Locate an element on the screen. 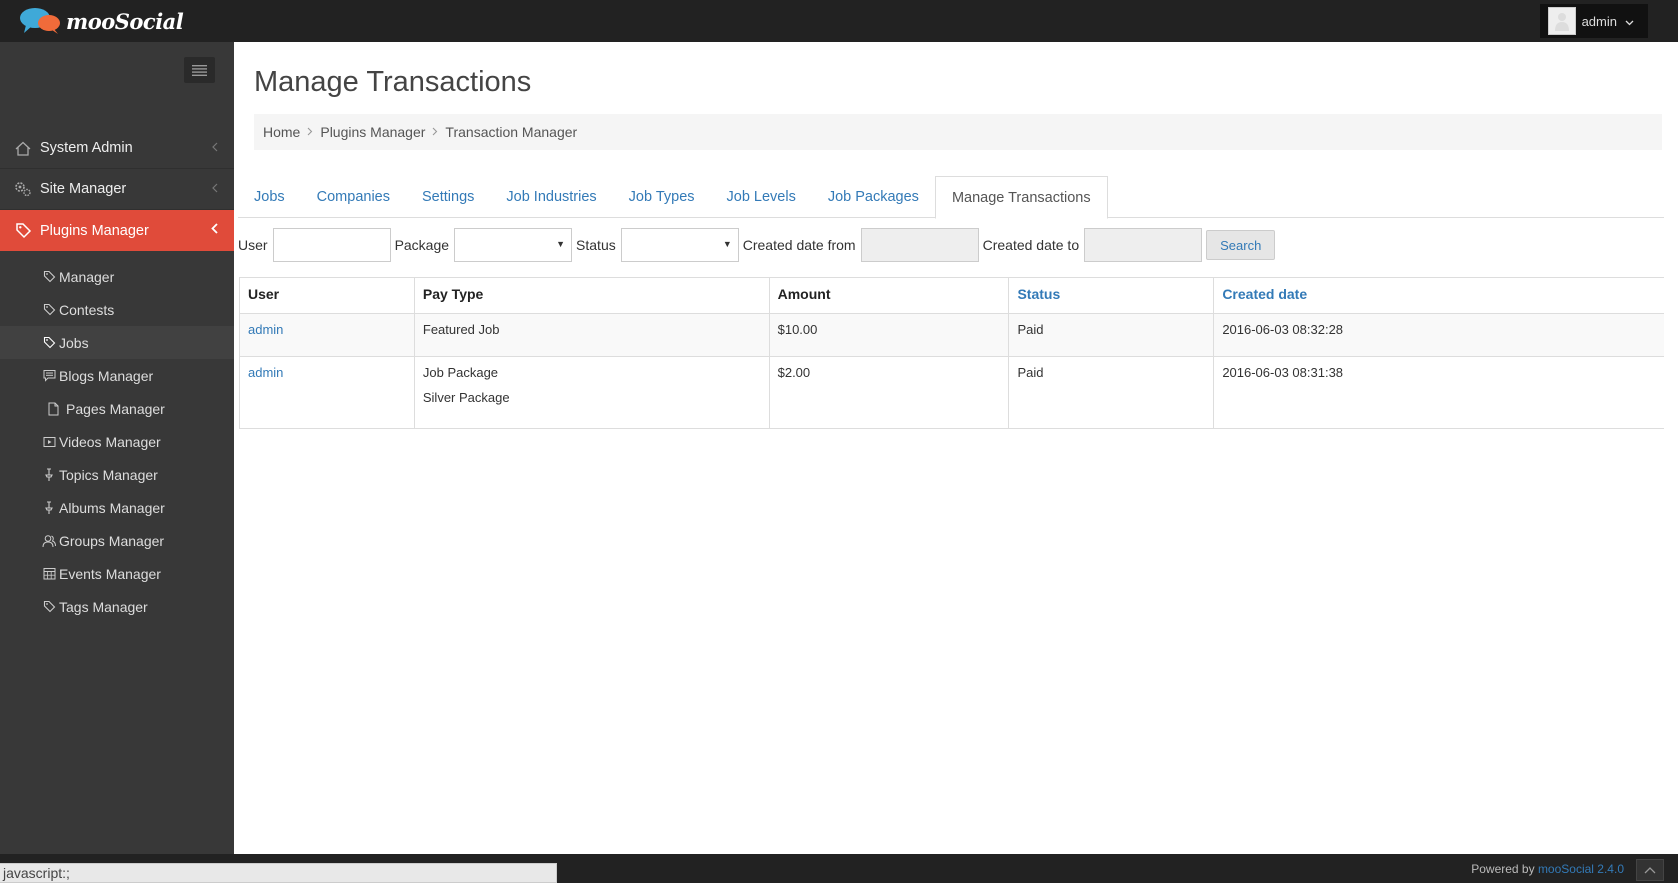  sidebar-item-contests: Contests is located at coordinates (117, 309).